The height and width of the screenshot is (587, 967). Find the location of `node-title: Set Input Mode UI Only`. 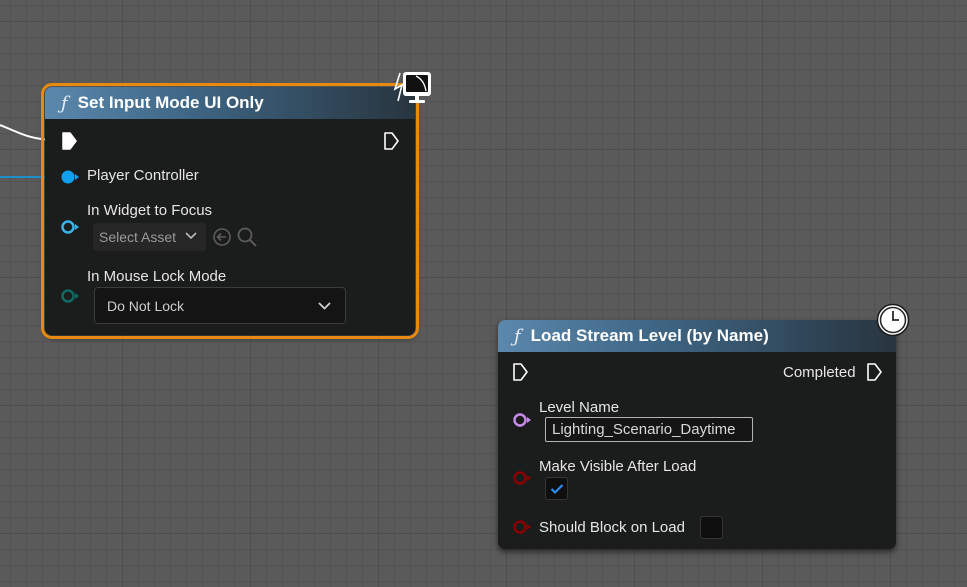

node-title: Set Input Mode UI Only is located at coordinates (170, 102).